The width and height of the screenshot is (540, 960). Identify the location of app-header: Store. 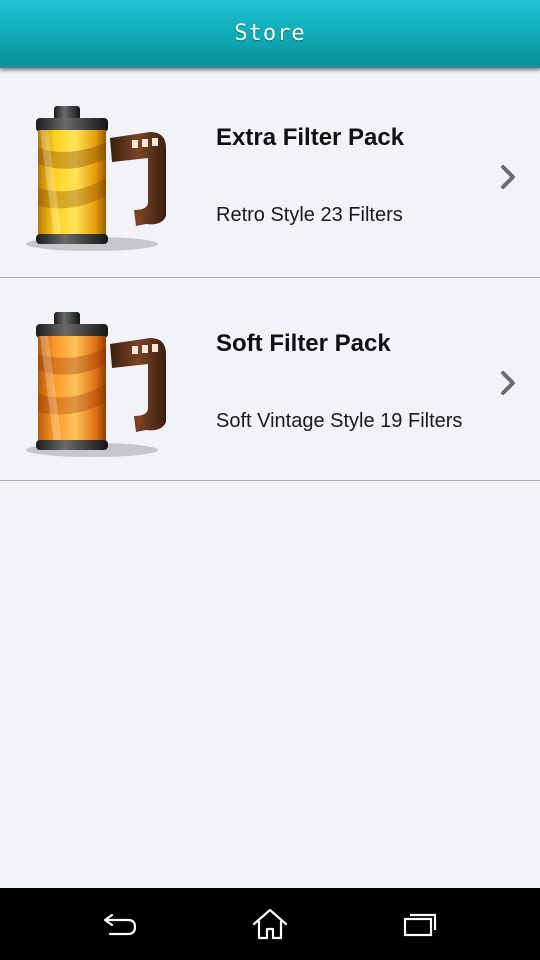
(270, 34).